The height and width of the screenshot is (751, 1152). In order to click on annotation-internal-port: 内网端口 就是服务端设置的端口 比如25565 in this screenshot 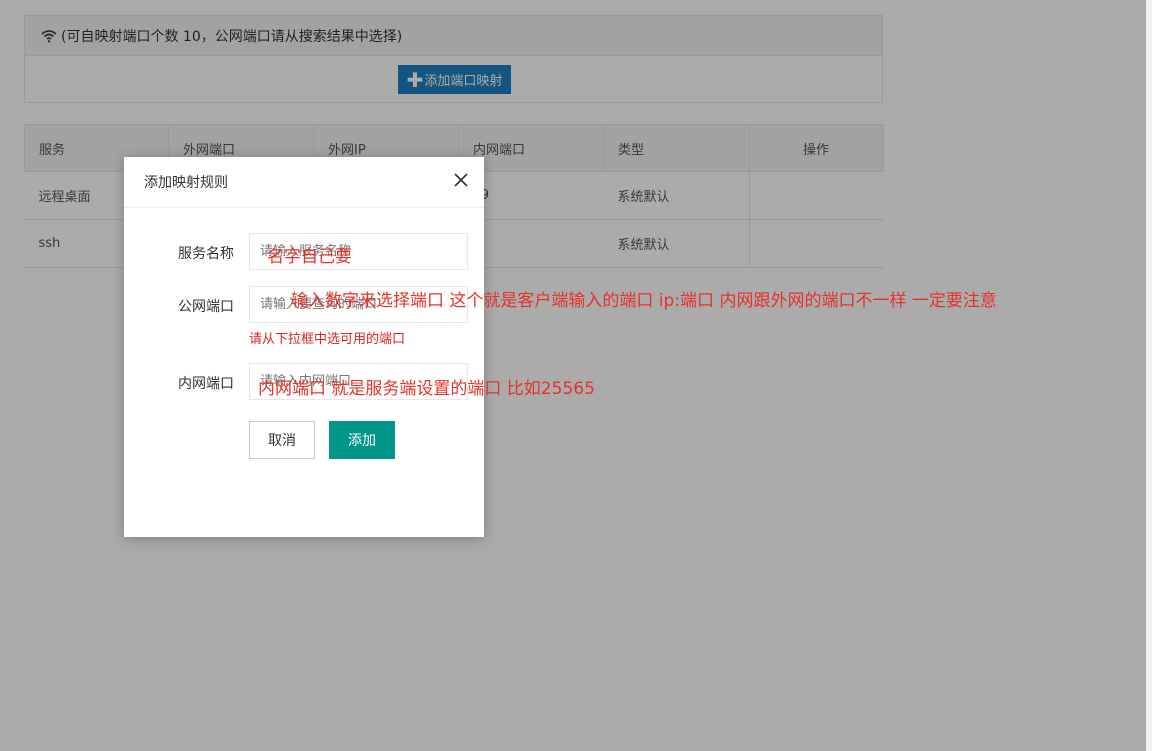, I will do `click(426, 389)`.